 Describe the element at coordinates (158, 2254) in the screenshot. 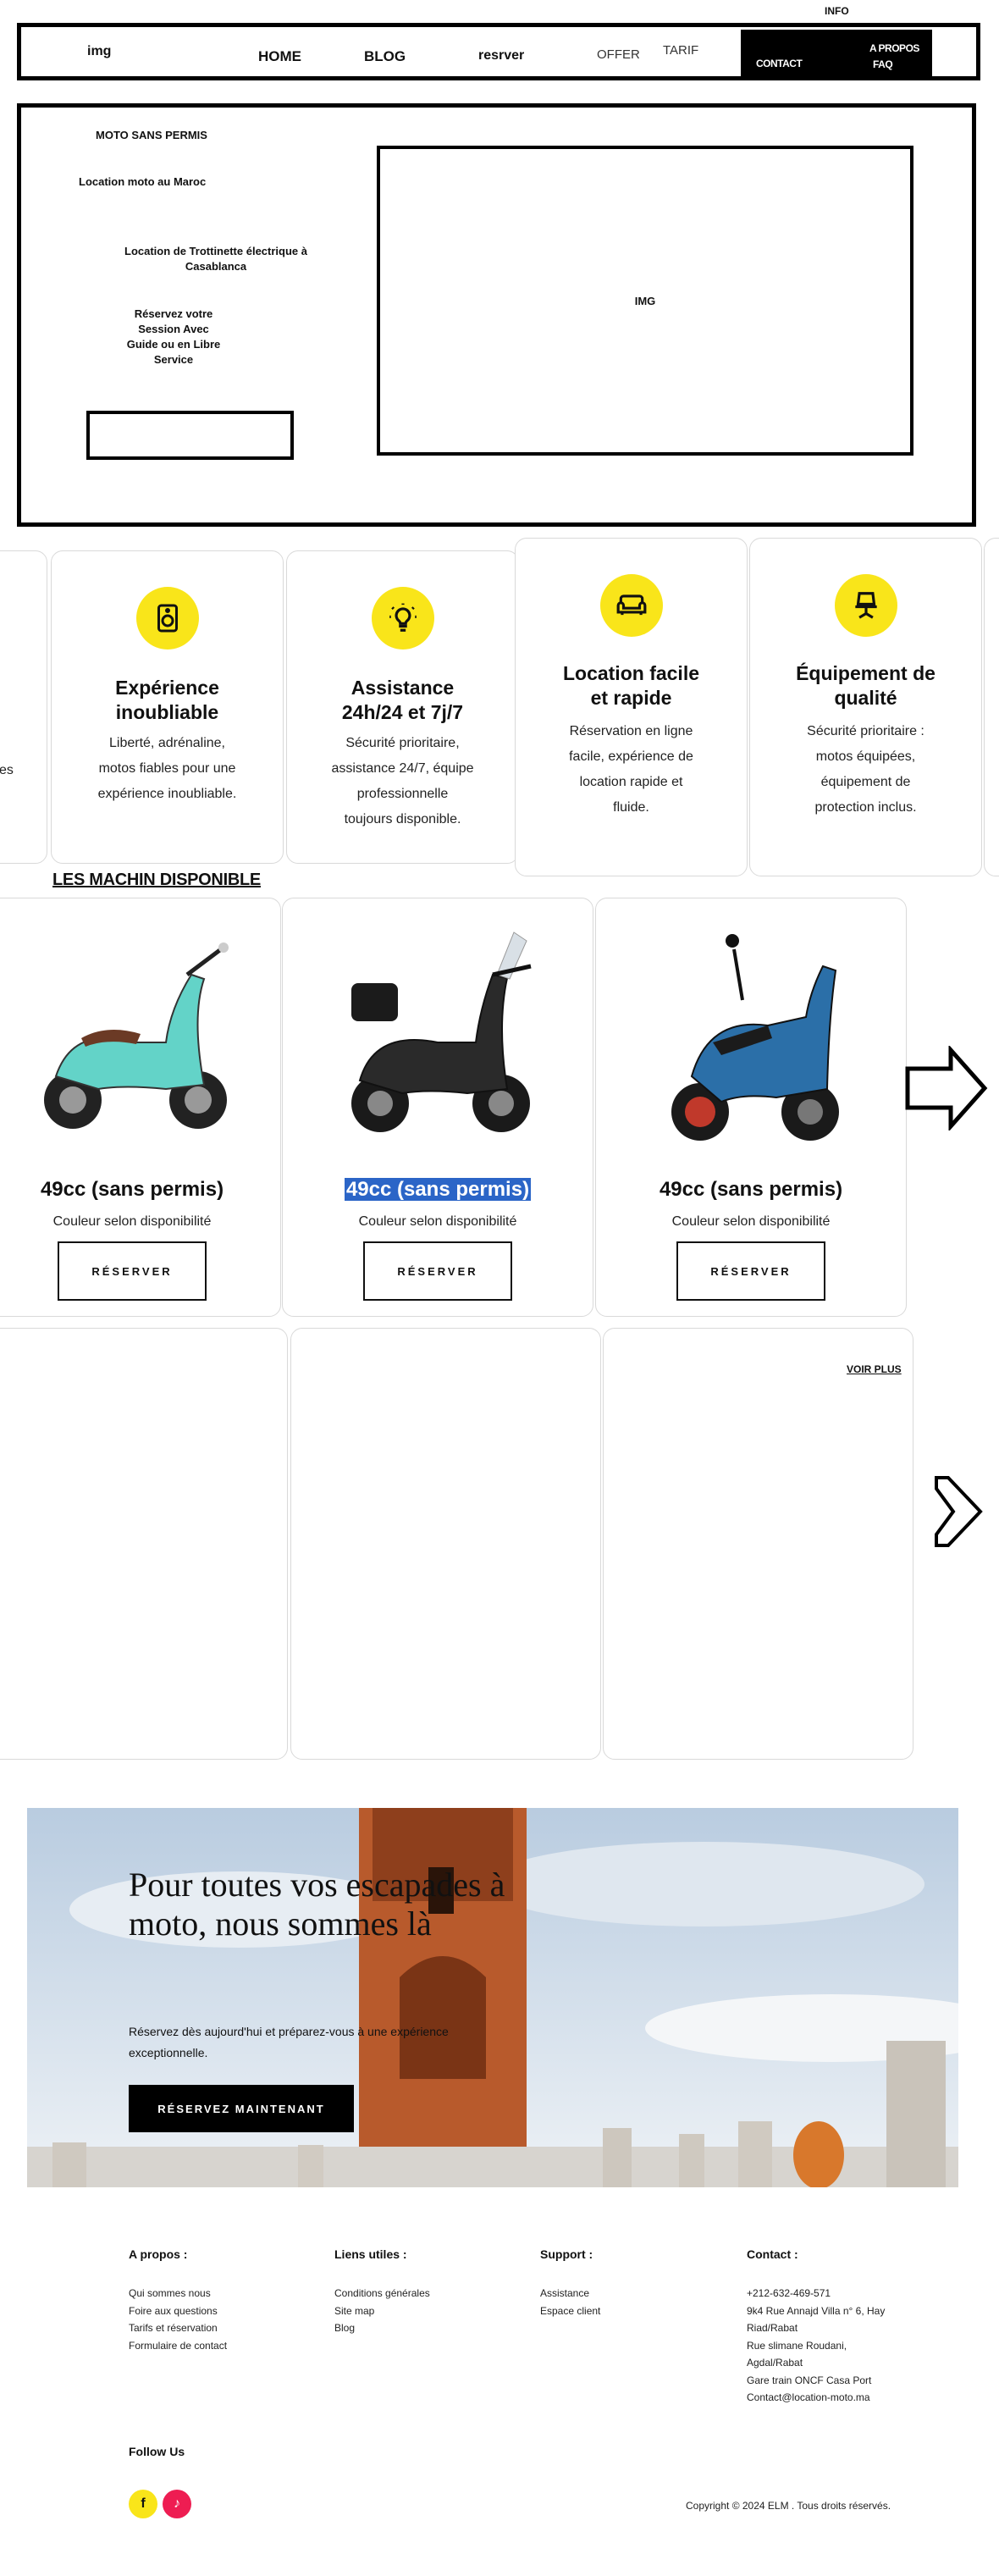

I see `footer-about-title: A propos :` at that location.